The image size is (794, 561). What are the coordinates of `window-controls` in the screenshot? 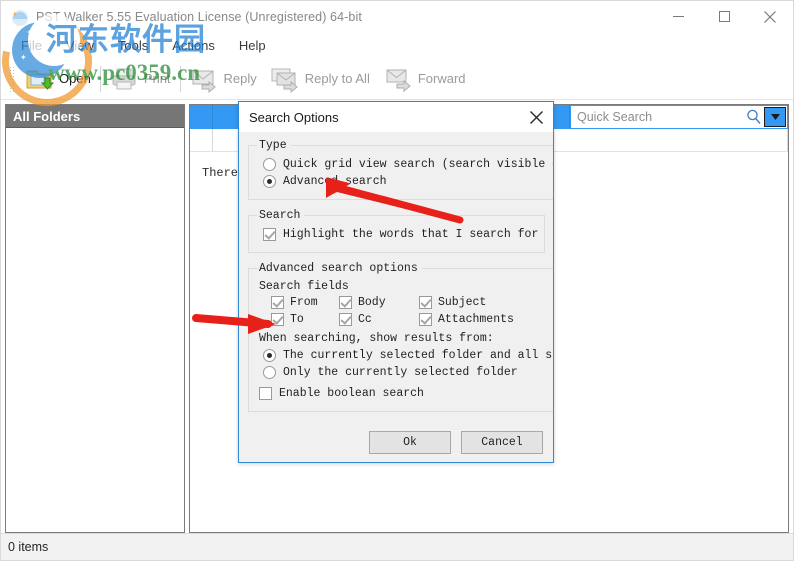 It's located at (724, 16).